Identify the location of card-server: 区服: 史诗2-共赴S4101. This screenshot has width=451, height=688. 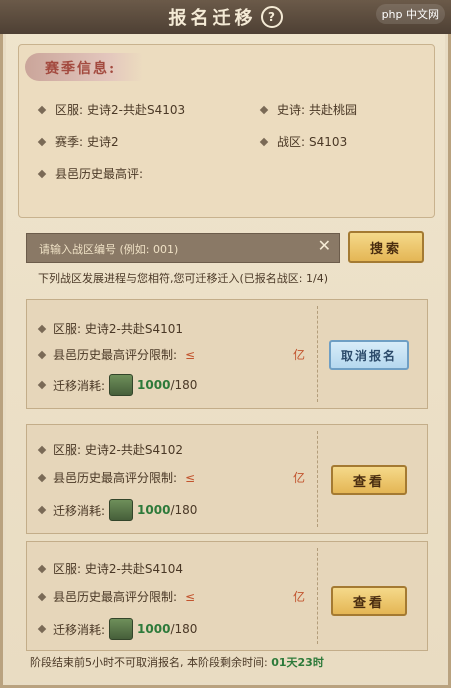
(118, 329).